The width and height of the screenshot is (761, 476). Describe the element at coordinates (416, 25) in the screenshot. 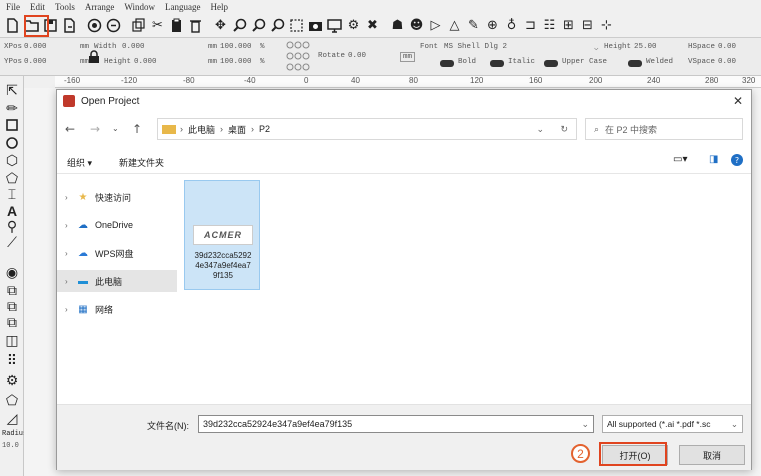

I see `person-icon: ☻` at that location.